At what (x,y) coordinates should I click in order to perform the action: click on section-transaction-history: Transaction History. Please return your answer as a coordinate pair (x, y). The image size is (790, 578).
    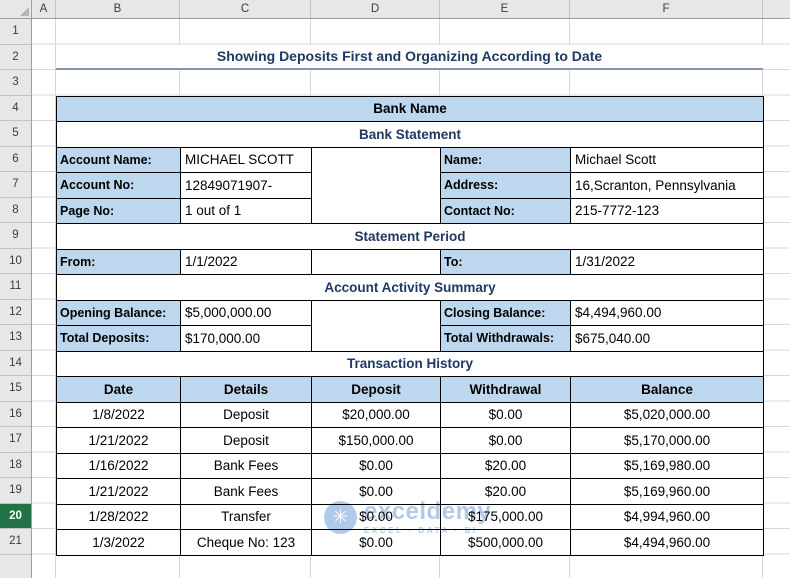
    Looking at the image, I should click on (410, 364).